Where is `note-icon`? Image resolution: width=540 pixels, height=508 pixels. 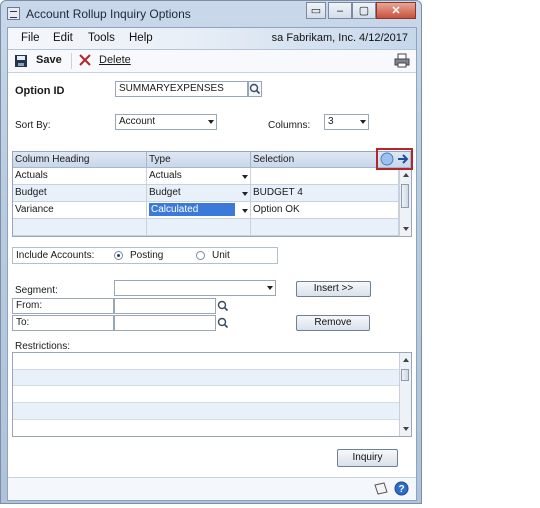 note-icon is located at coordinates (381, 488).